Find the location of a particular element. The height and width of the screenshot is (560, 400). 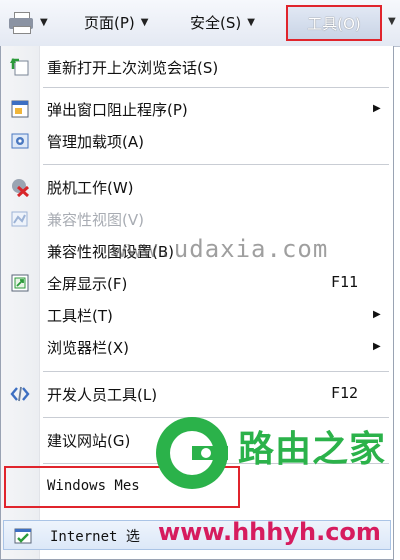

page-menu-button: 页面(P) ▼ is located at coordinates (134, 22).